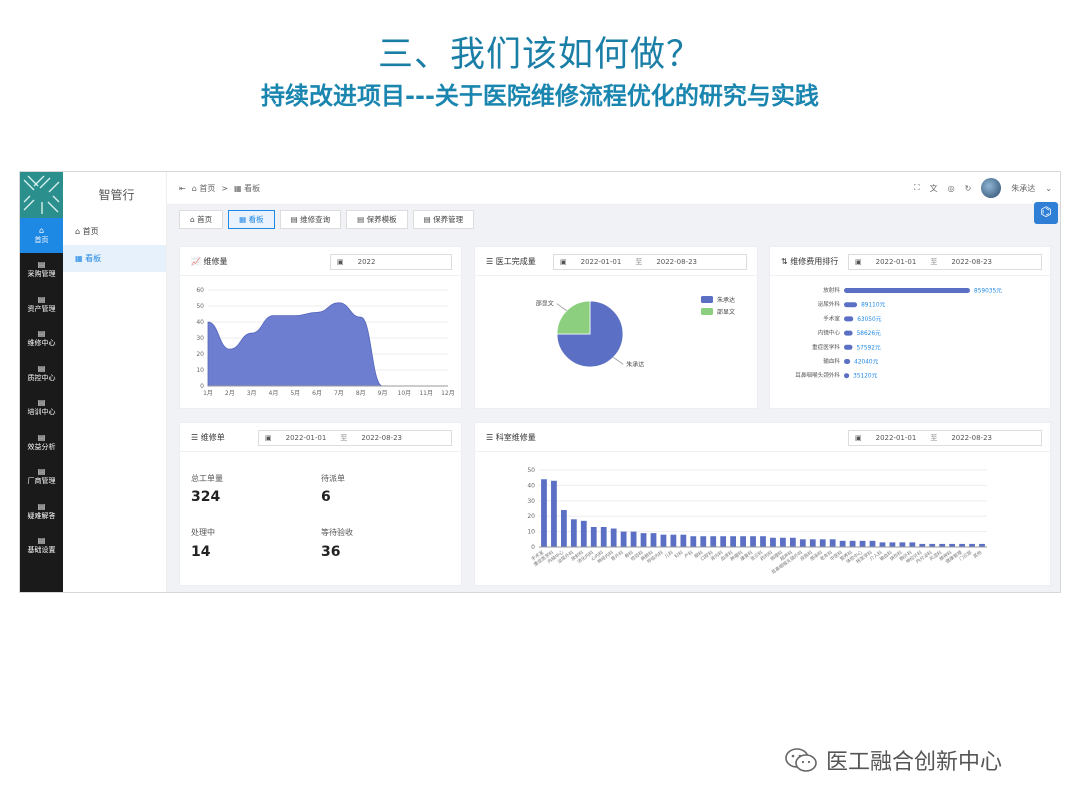  I want to click on refresh-icon: ↻, so click(968, 188).